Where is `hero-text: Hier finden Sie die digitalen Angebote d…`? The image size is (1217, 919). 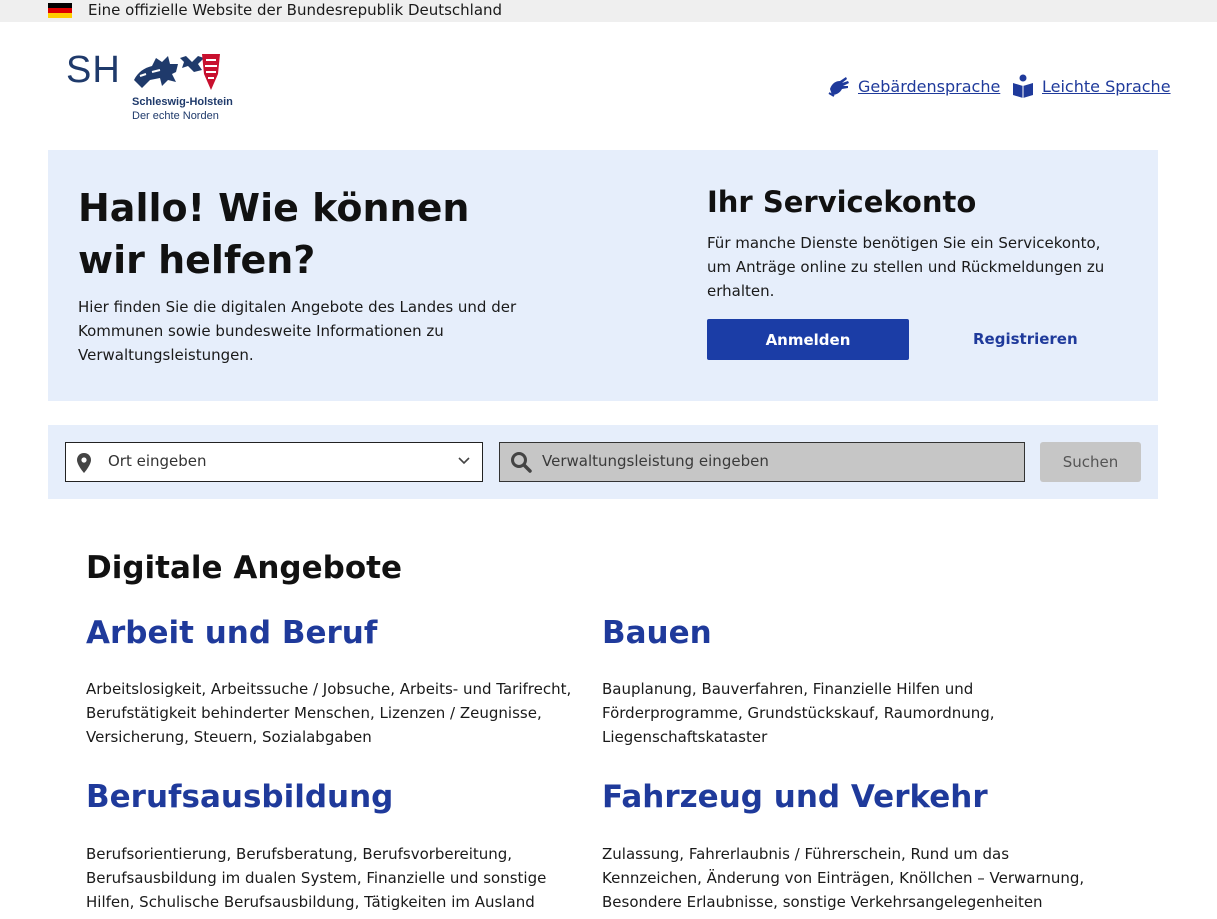 hero-text: Hier finden Sie die digitalen Angebote d… is located at coordinates (297, 331).